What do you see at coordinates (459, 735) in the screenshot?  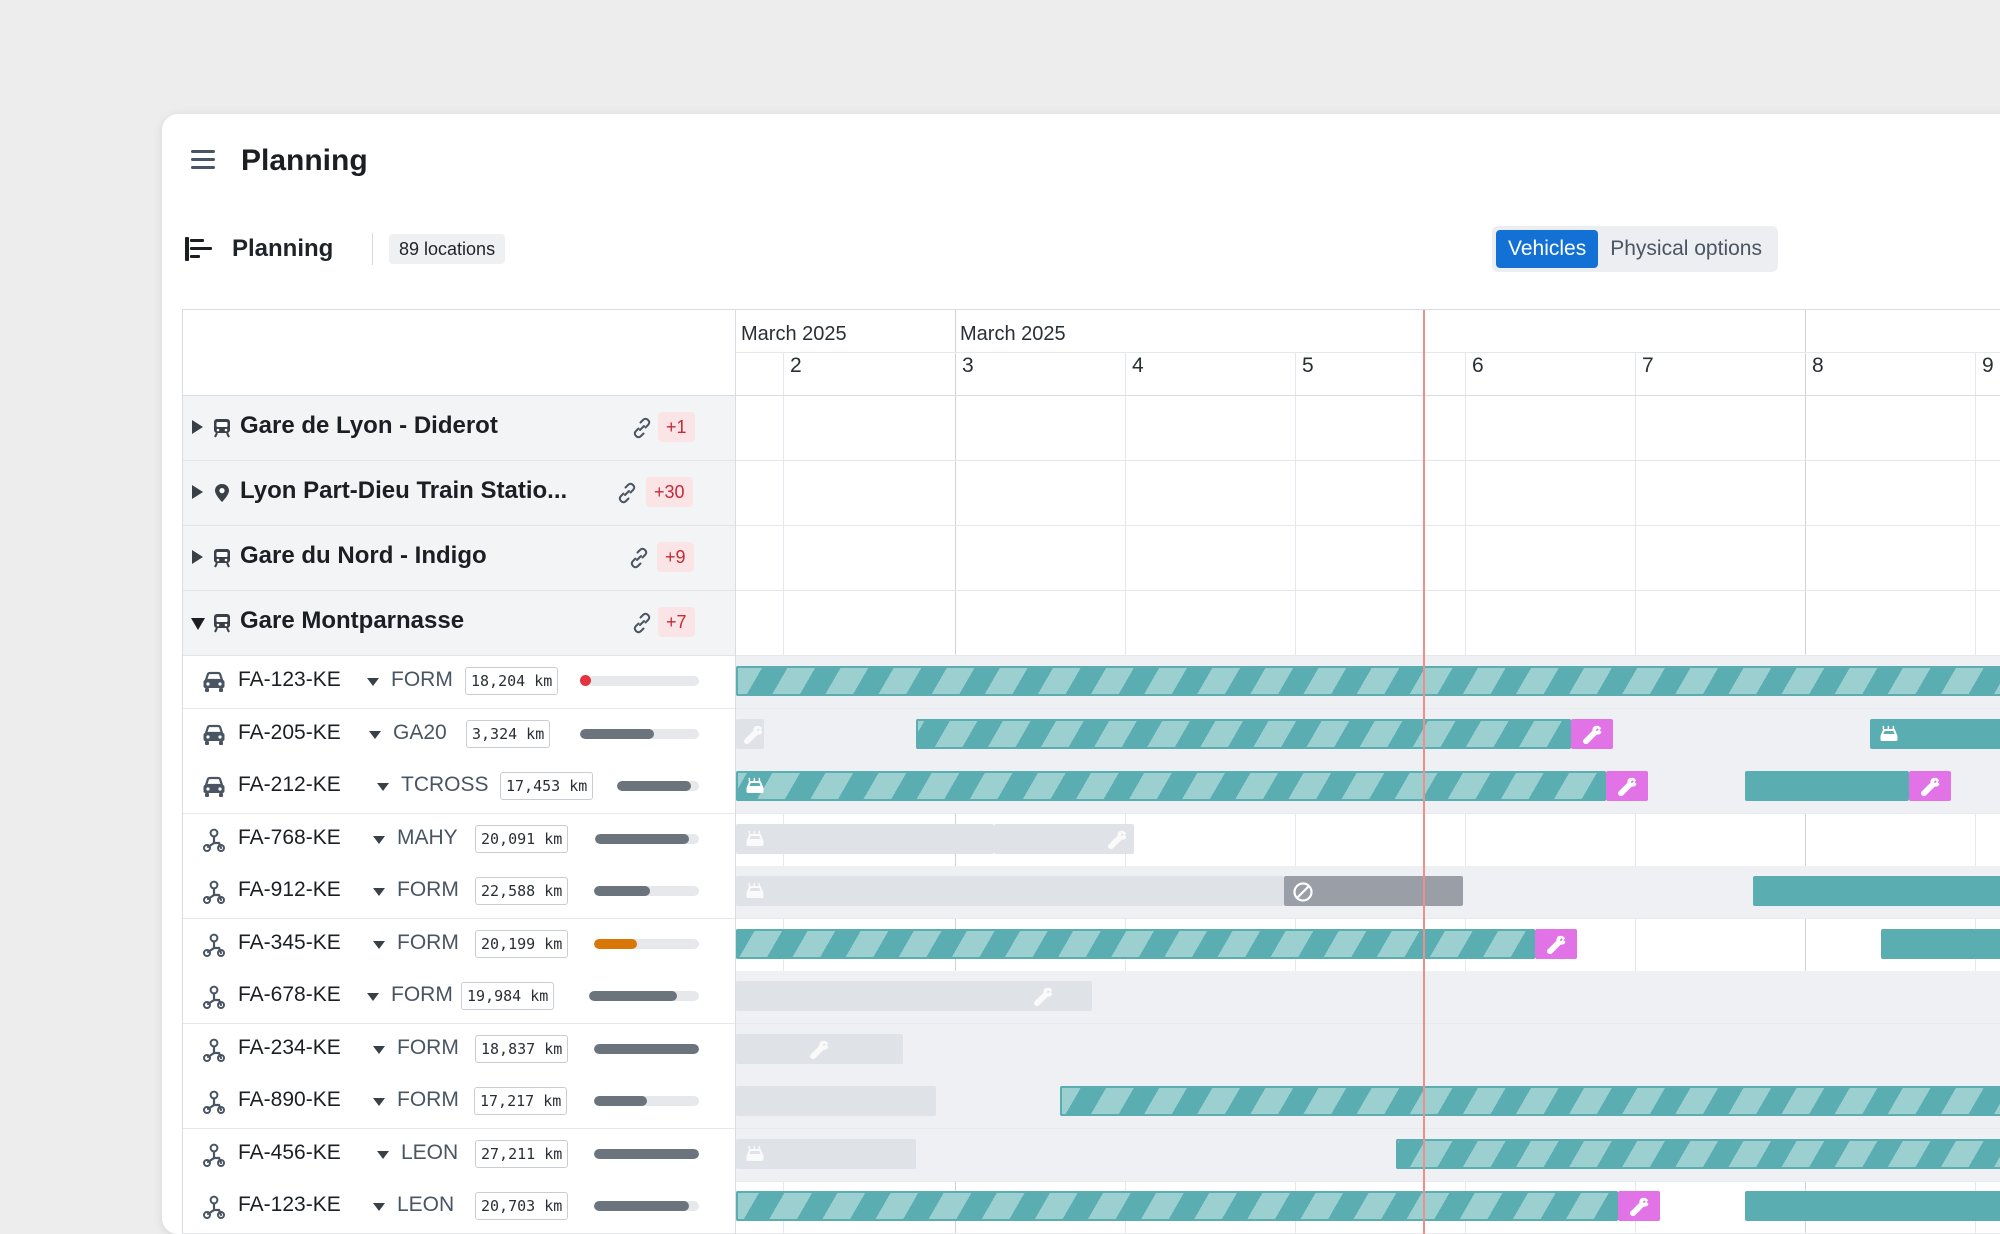 I see `vehicle-row: FA-205-KE GA20 3,324 km` at bounding box center [459, 735].